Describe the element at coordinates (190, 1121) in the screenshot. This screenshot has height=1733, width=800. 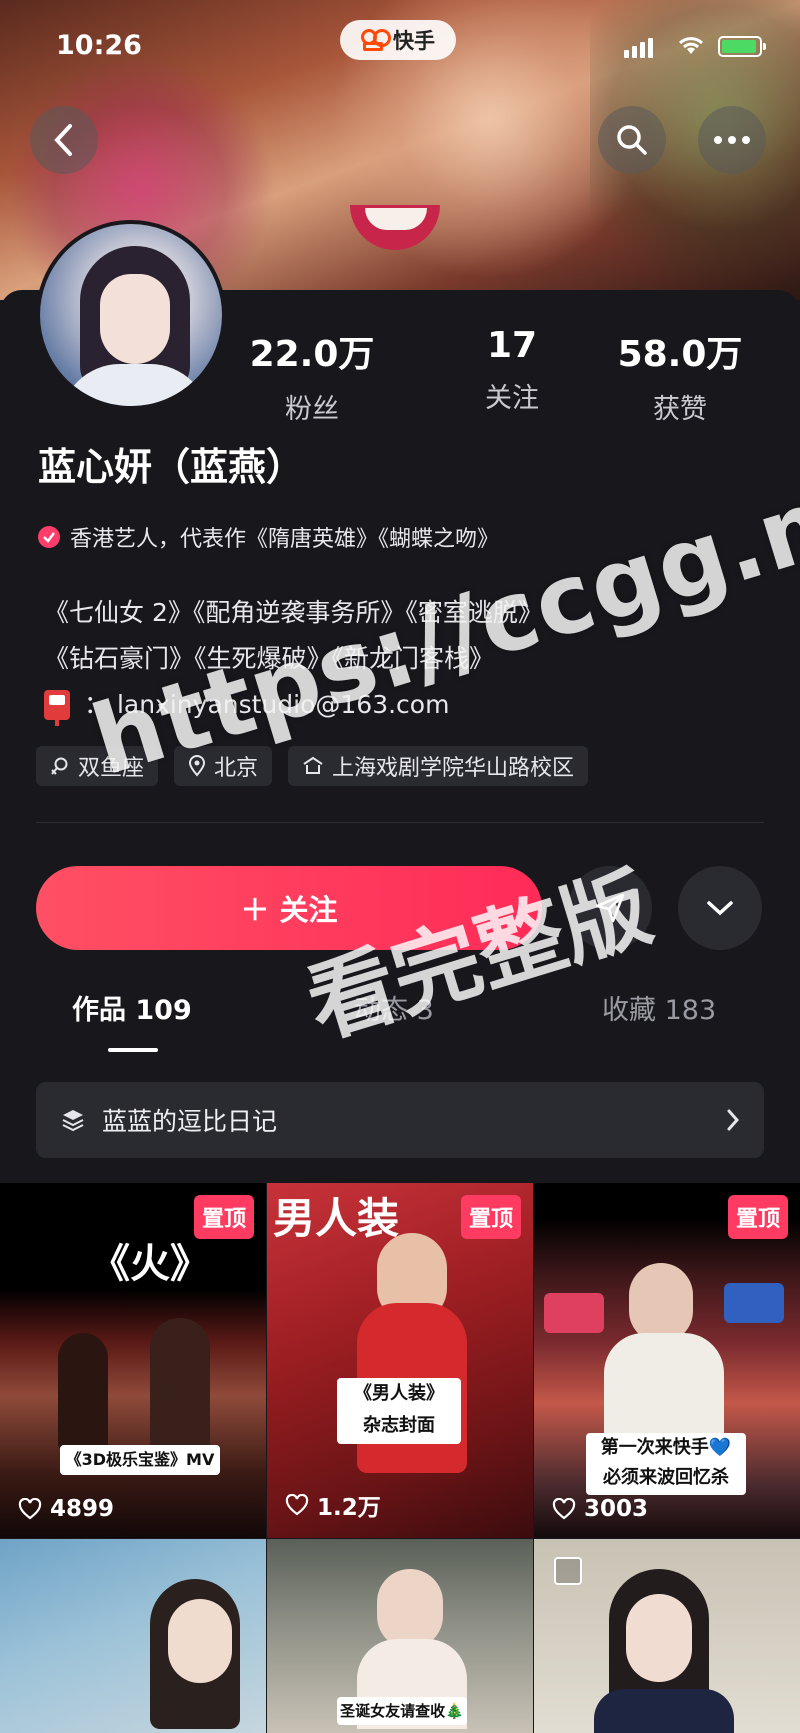
I see `collection-label: 蓝蓝的逗比日记` at that location.